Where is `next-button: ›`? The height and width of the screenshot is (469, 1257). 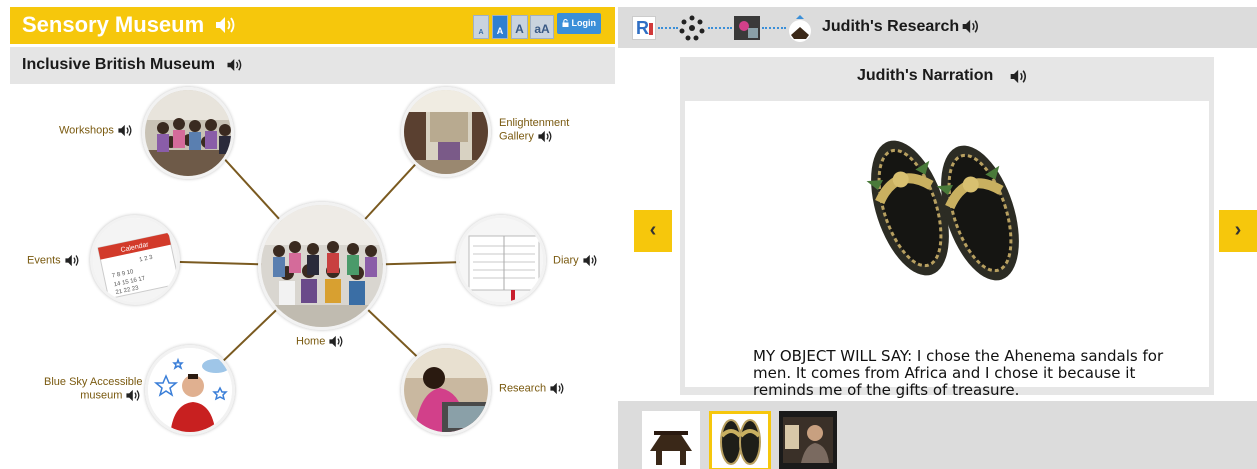
next-button: › is located at coordinates (1238, 231).